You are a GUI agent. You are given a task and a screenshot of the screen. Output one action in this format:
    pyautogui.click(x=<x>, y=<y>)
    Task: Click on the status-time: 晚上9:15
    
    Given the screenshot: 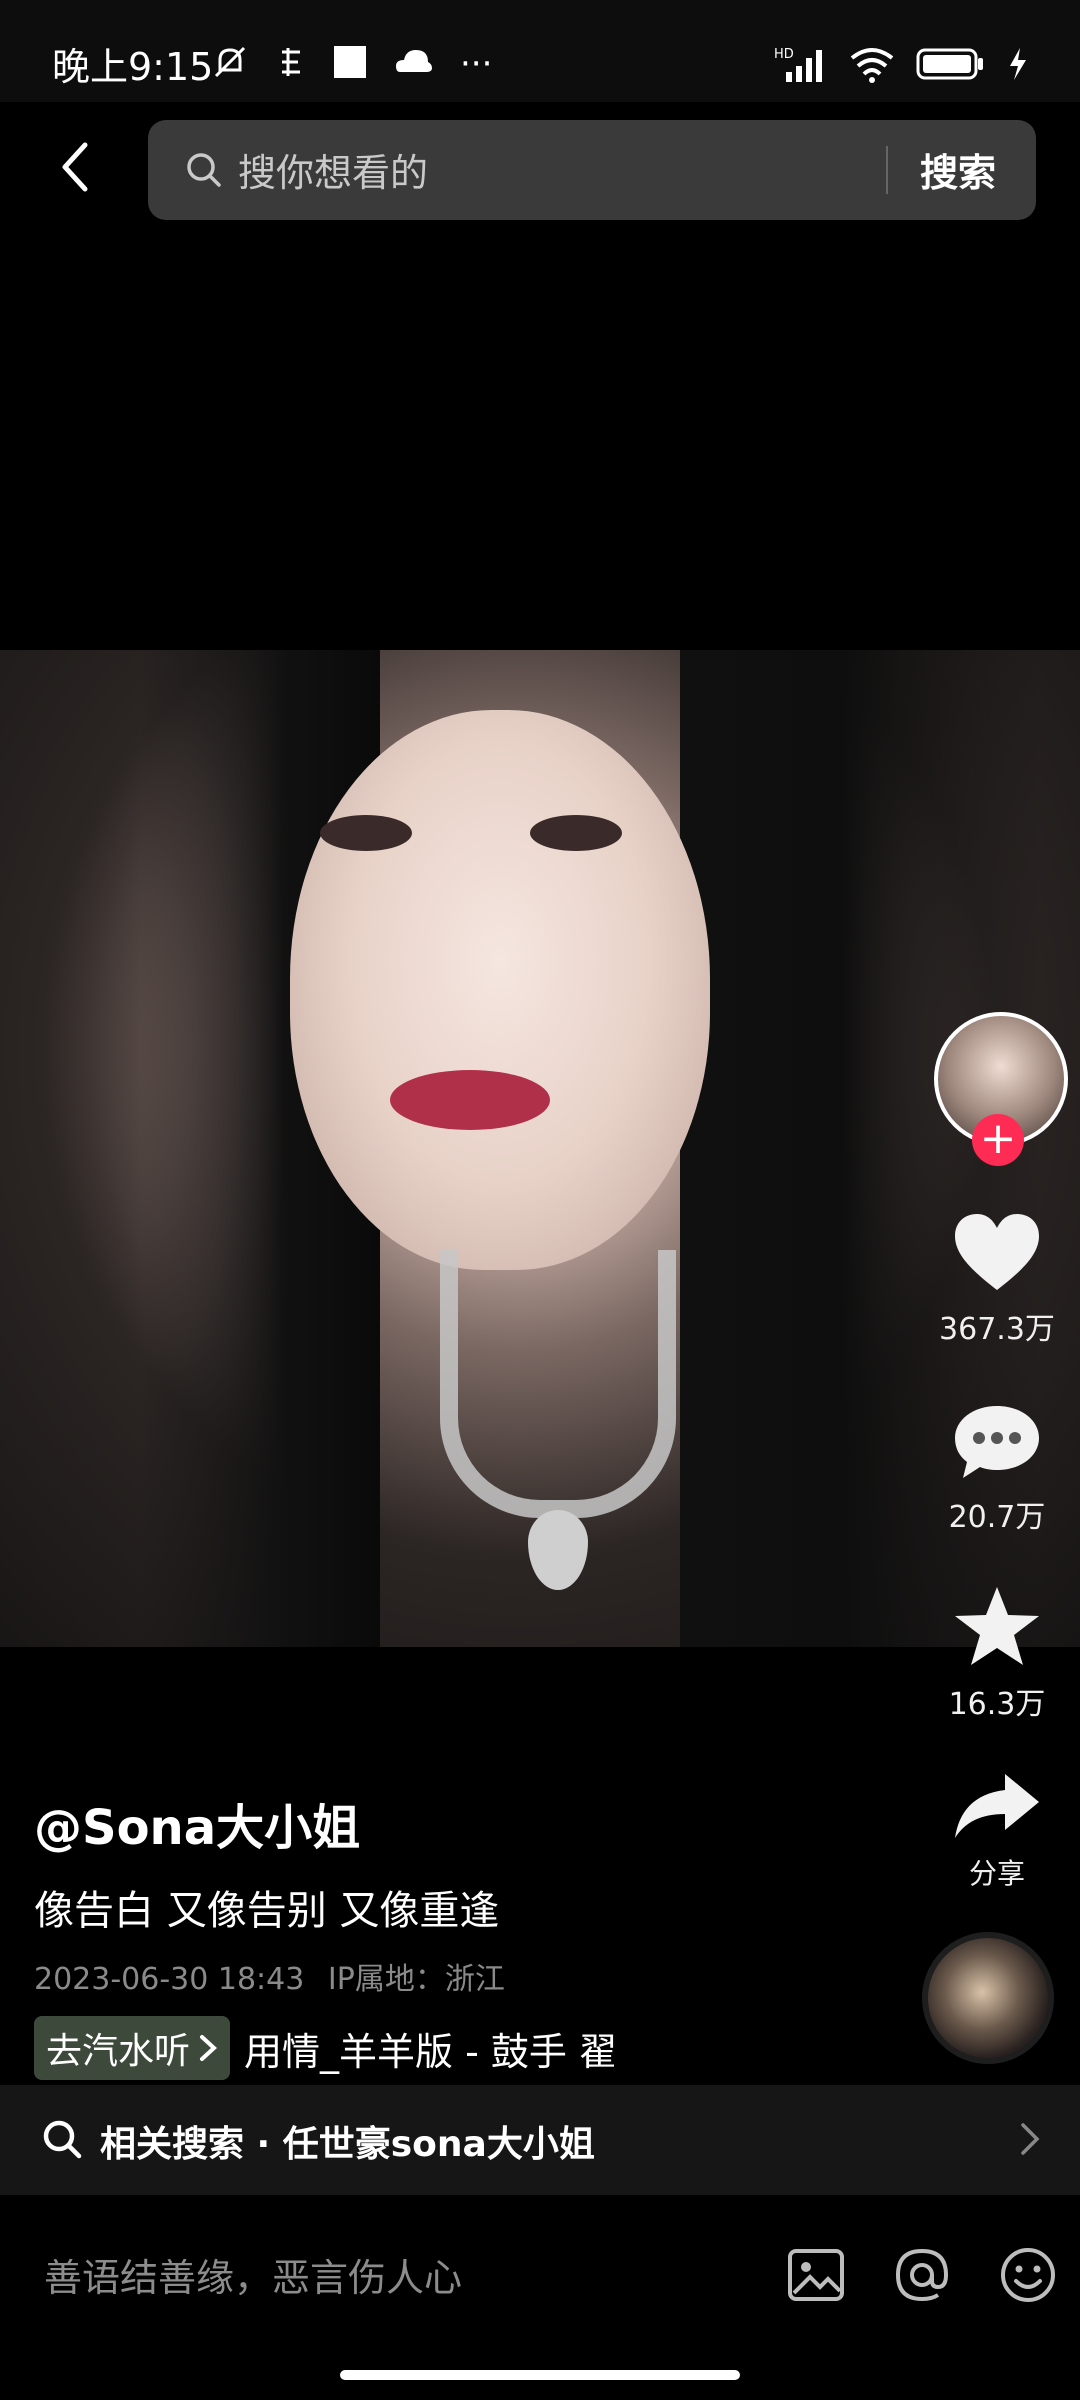 What is the action you would take?
    pyautogui.click(x=133, y=67)
    